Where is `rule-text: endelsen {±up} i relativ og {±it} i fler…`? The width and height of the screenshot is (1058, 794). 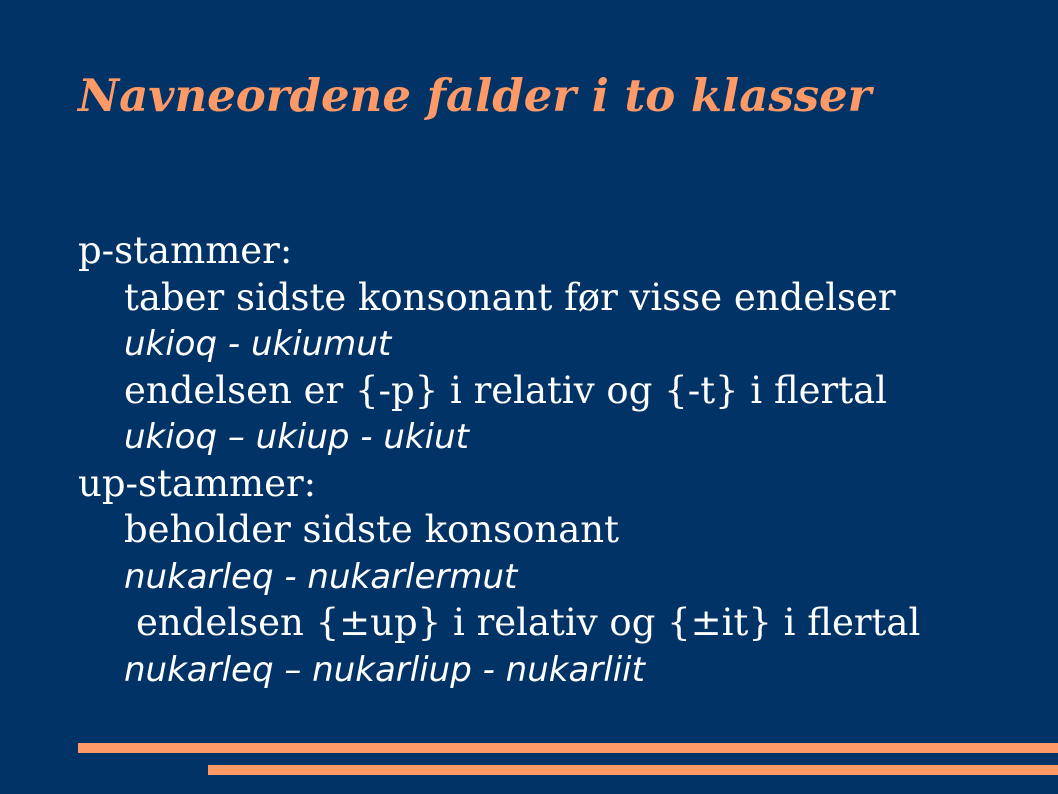 rule-text: endelsen {±up} i relativ og {±it} i fler… is located at coordinates (528, 622).